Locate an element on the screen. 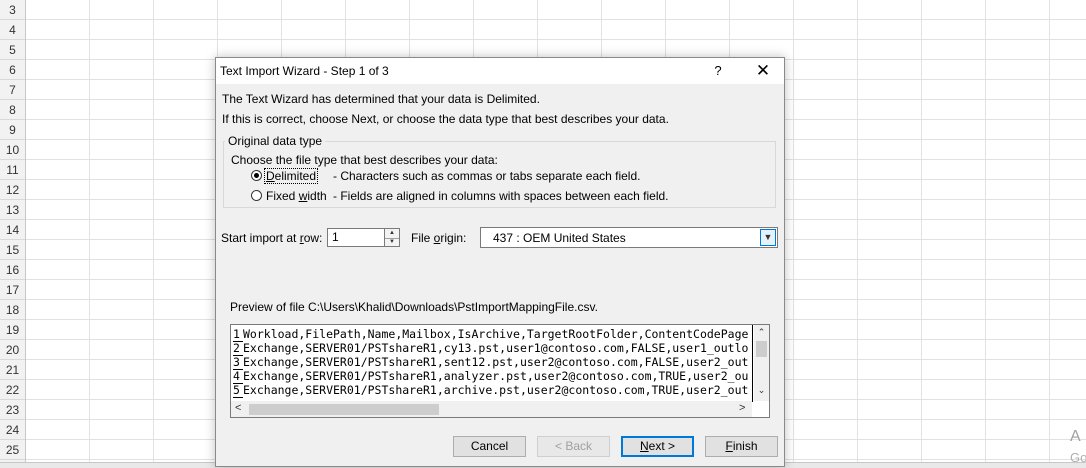 The height and width of the screenshot is (468, 1086). row-number: 6 is located at coordinates (12, 70).